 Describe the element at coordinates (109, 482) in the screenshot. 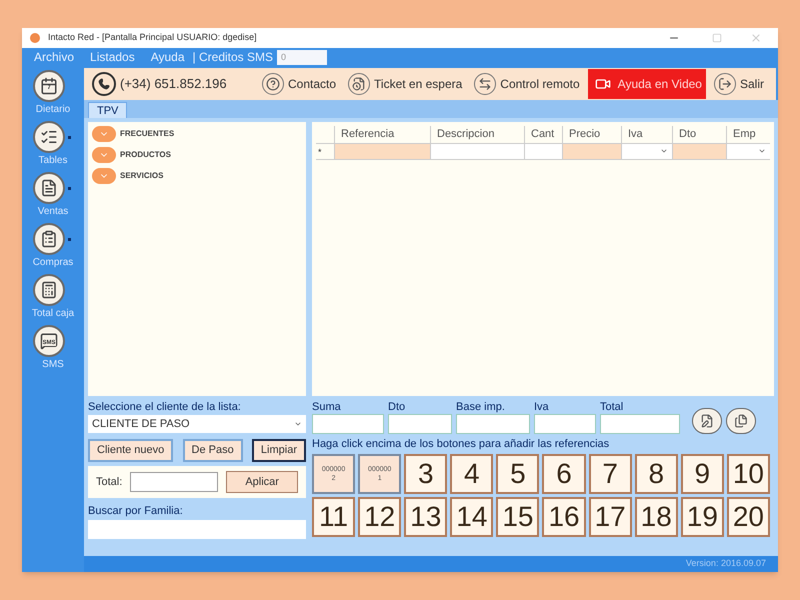

I see `total-label: Total:` at that location.